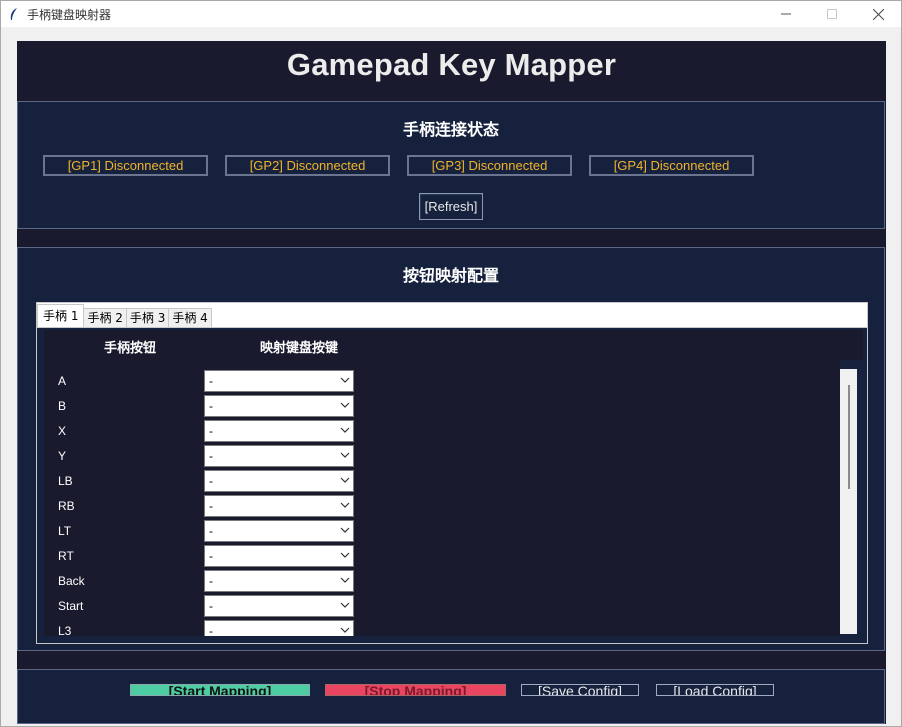  What do you see at coordinates (442, 628) in the screenshot?
I see `mapping-row: L3 -` at bounding box center [442, 628].